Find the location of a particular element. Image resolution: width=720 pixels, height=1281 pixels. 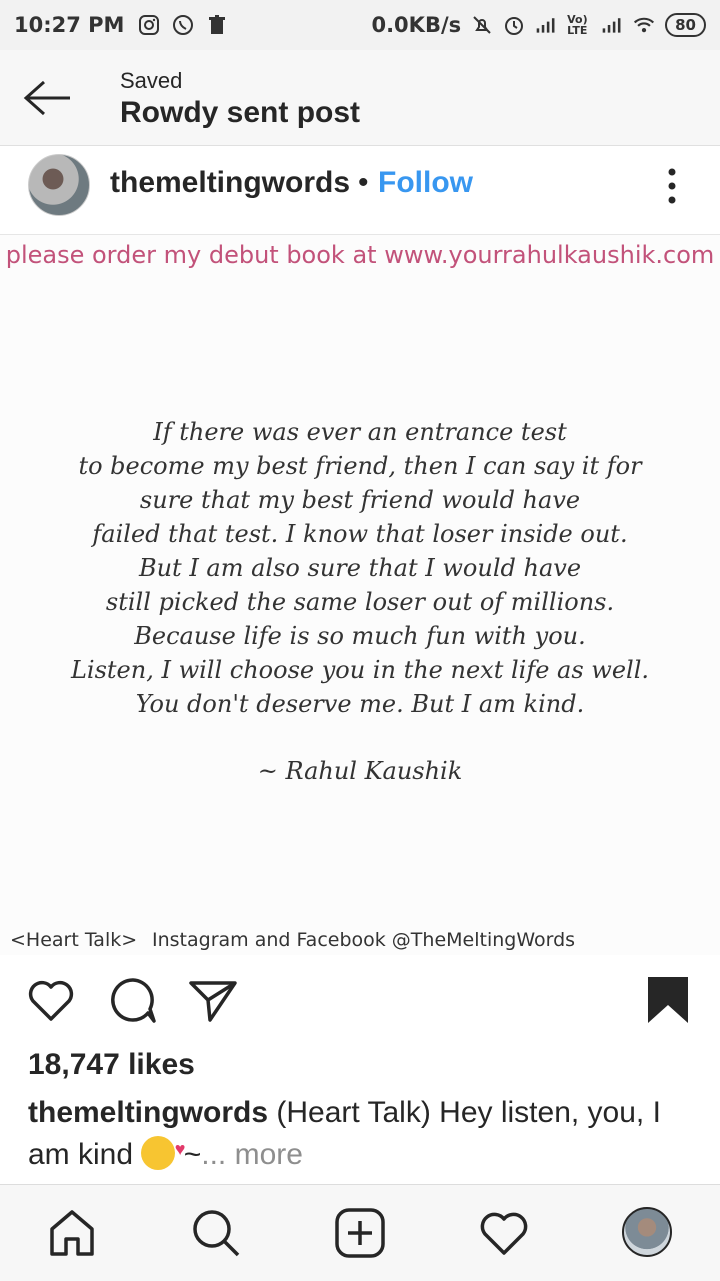

bottom-nav is located at coordinates (360, 1232).